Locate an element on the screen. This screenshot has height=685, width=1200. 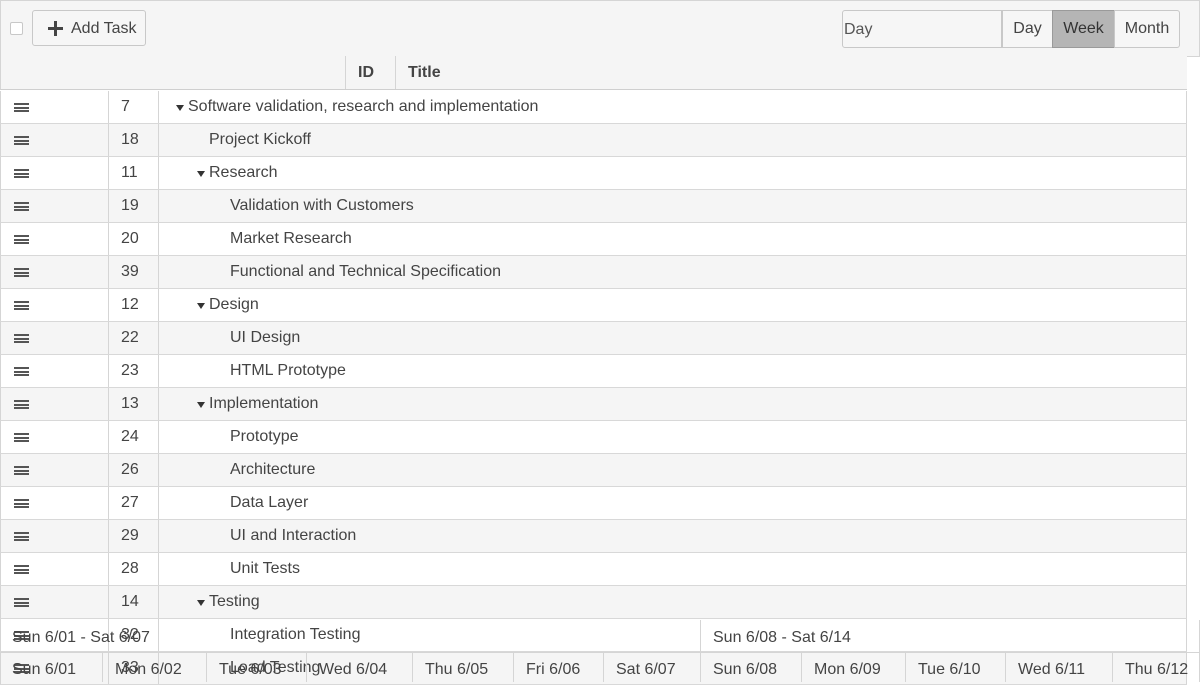
title-cell: Validation with Customers is located at coordinates (672, 206).